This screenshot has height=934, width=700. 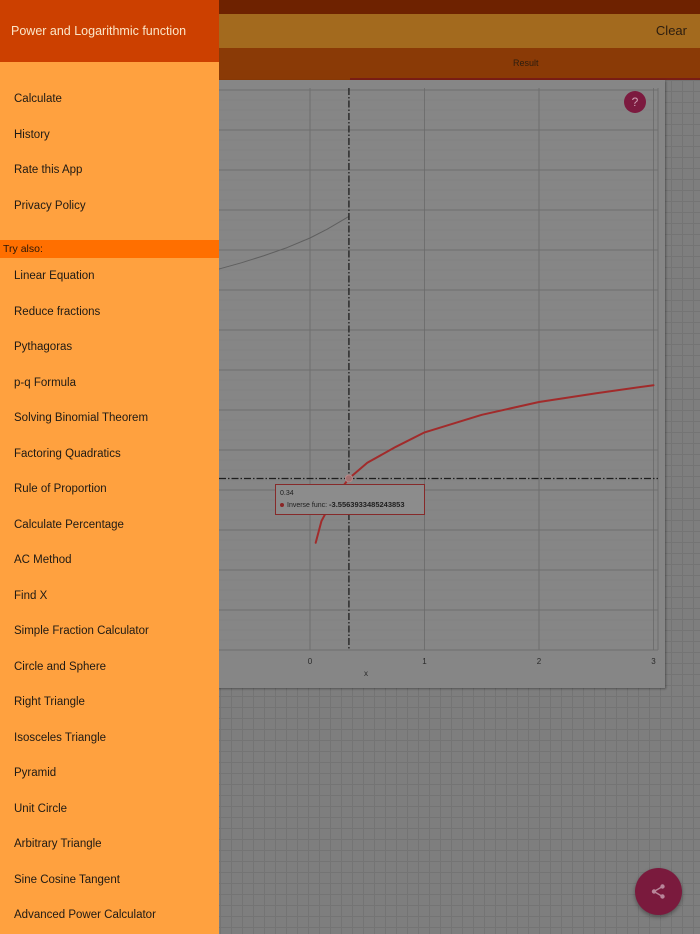 What do you see at coordinates (424, 661) in the screenshot?
I see `x-tick-label: 1` at bounding box center [424, 661].